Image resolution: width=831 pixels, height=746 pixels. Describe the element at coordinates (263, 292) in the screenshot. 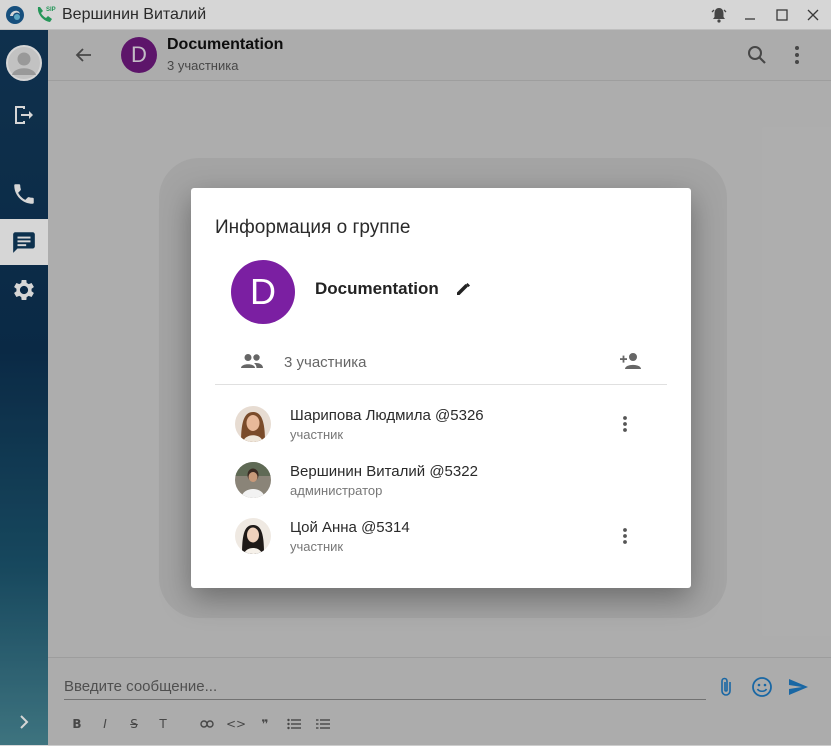

I see `group-avatar: D` at that location.